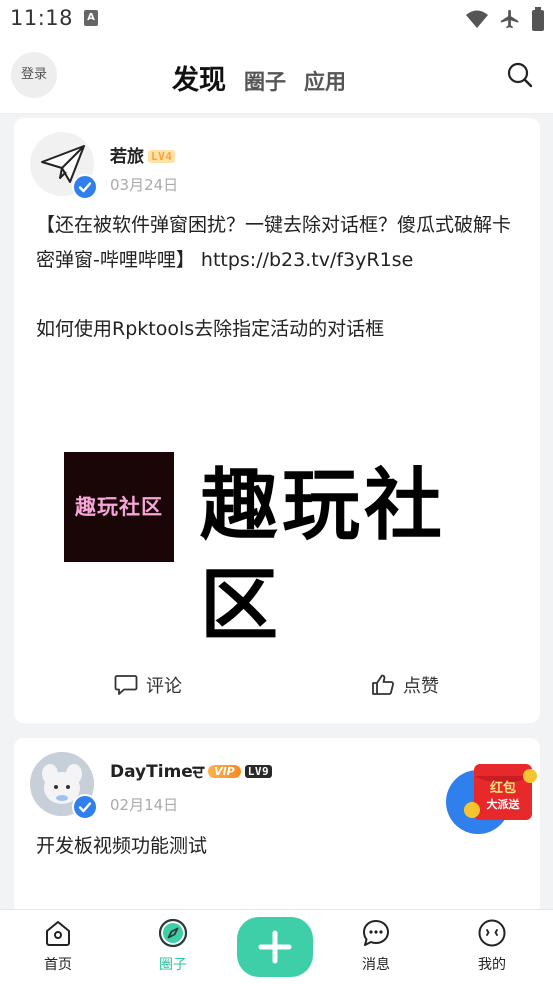  I want to click on compass-icon, so click(173, 933).